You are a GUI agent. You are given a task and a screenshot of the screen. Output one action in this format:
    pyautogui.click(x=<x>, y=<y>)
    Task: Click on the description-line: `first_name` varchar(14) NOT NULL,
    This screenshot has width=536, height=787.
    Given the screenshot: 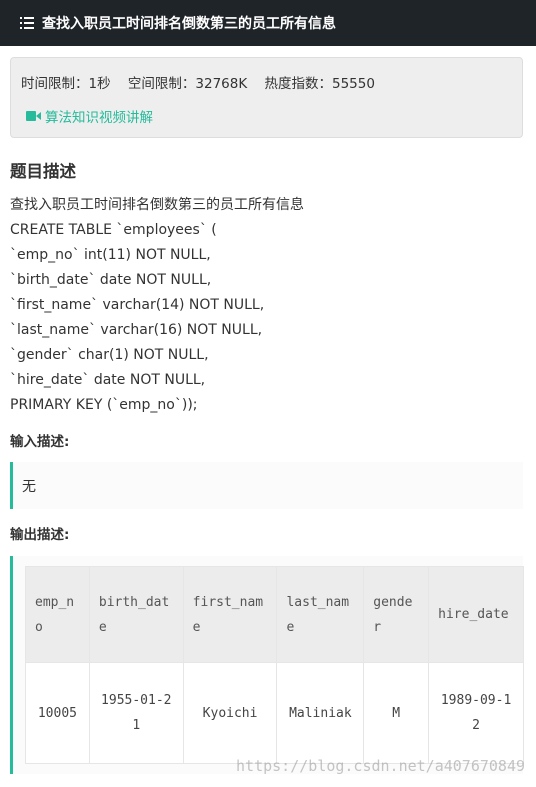 What is the action you would take?
    pyautogui.click(x=137, y=305)
    